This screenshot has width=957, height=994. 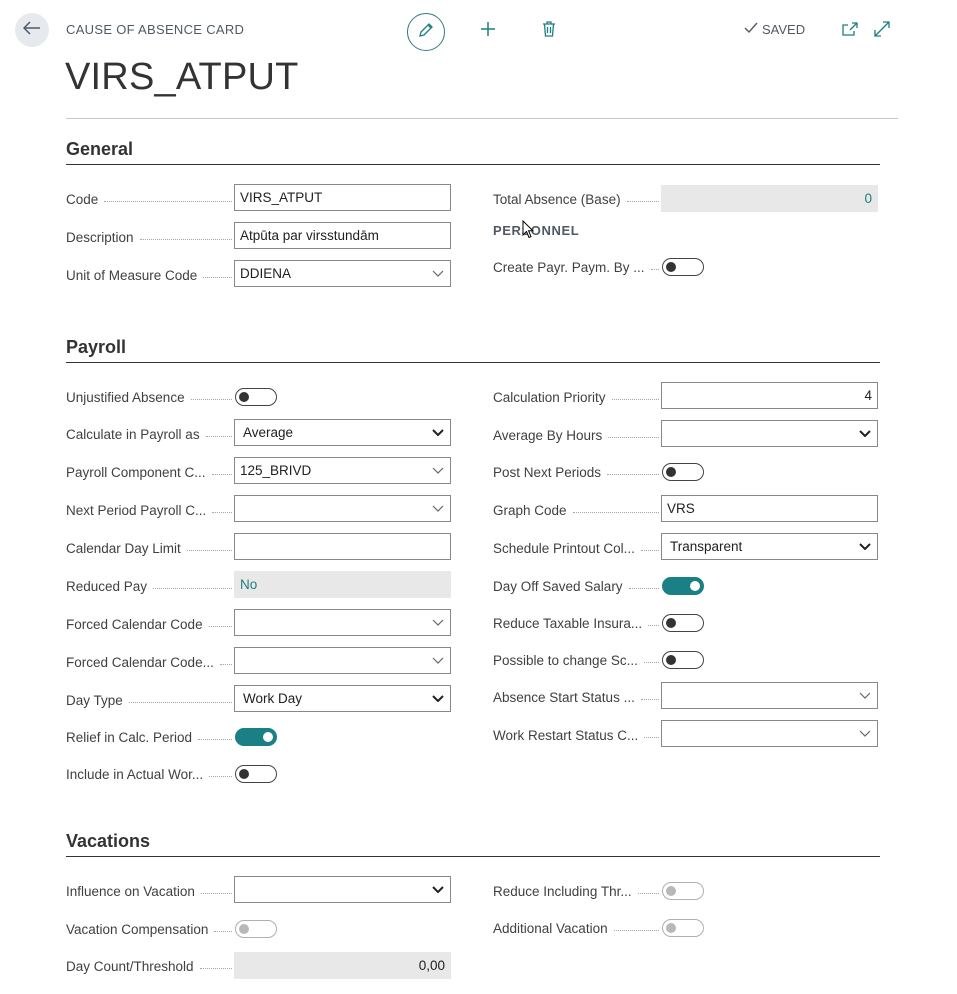 I want to click on next-period-payroll-c-select, so click(x=342, y=508).